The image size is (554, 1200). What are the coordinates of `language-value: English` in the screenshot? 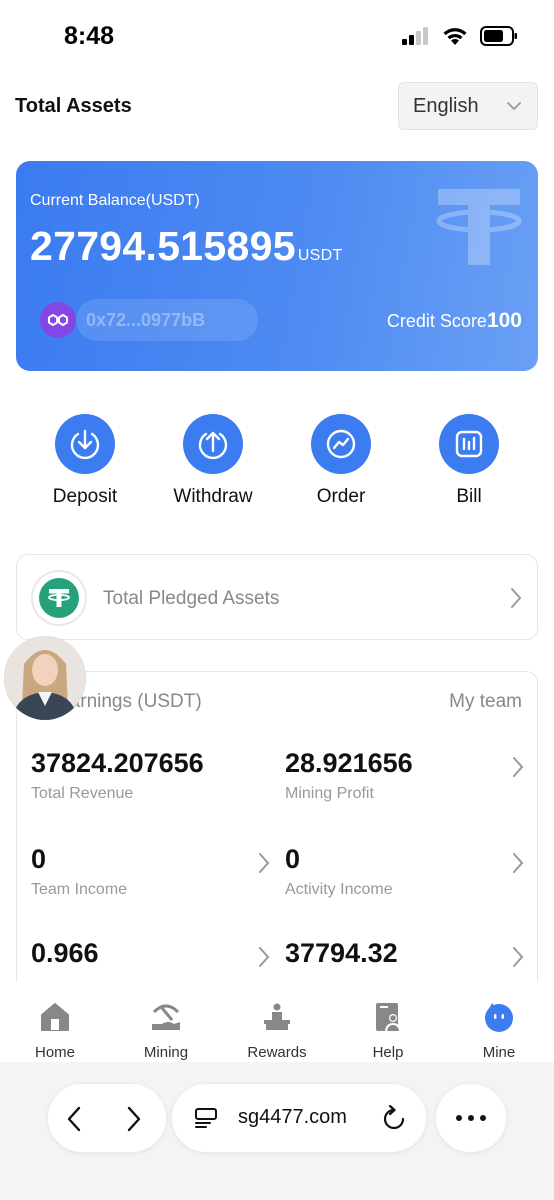 It's located at (446, 105).